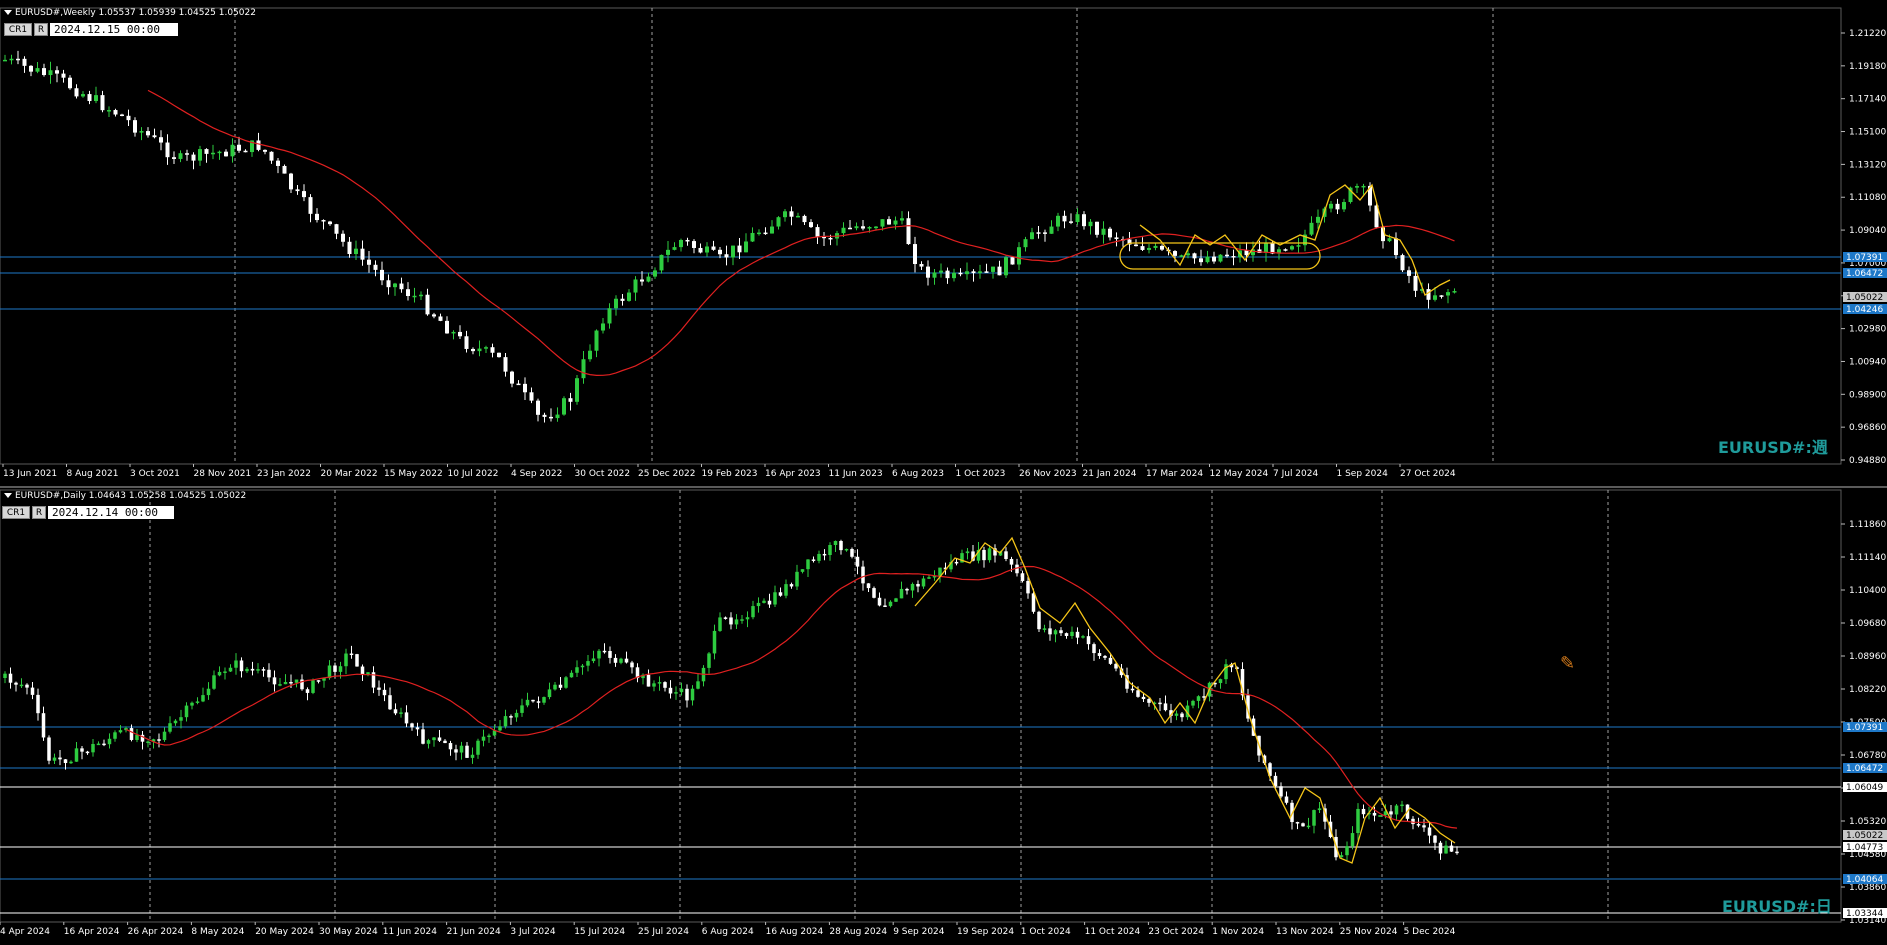  What do you see at coordinates (1864, 258) in the screenshot?
I see `horizontal-line-price-label: 1.07391` at bounding box center [1864, 258].